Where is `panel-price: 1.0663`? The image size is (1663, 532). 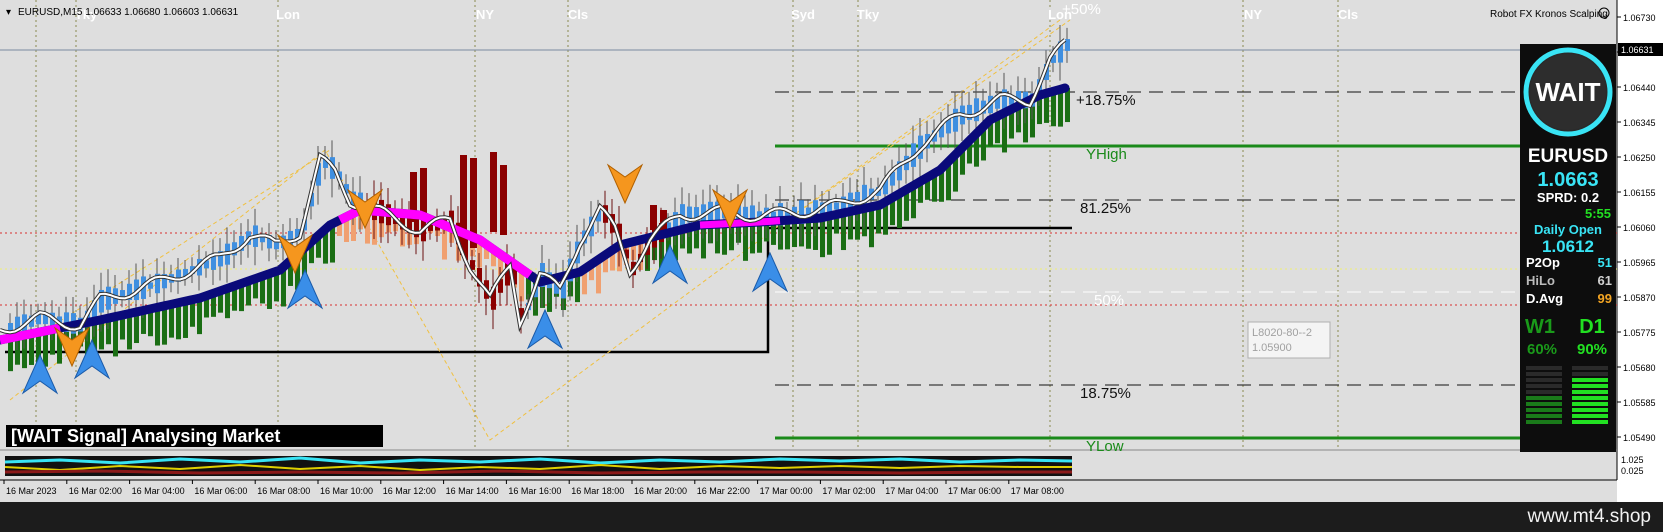 panel-price: 1.0663 is located at coordinates (1567, 180).